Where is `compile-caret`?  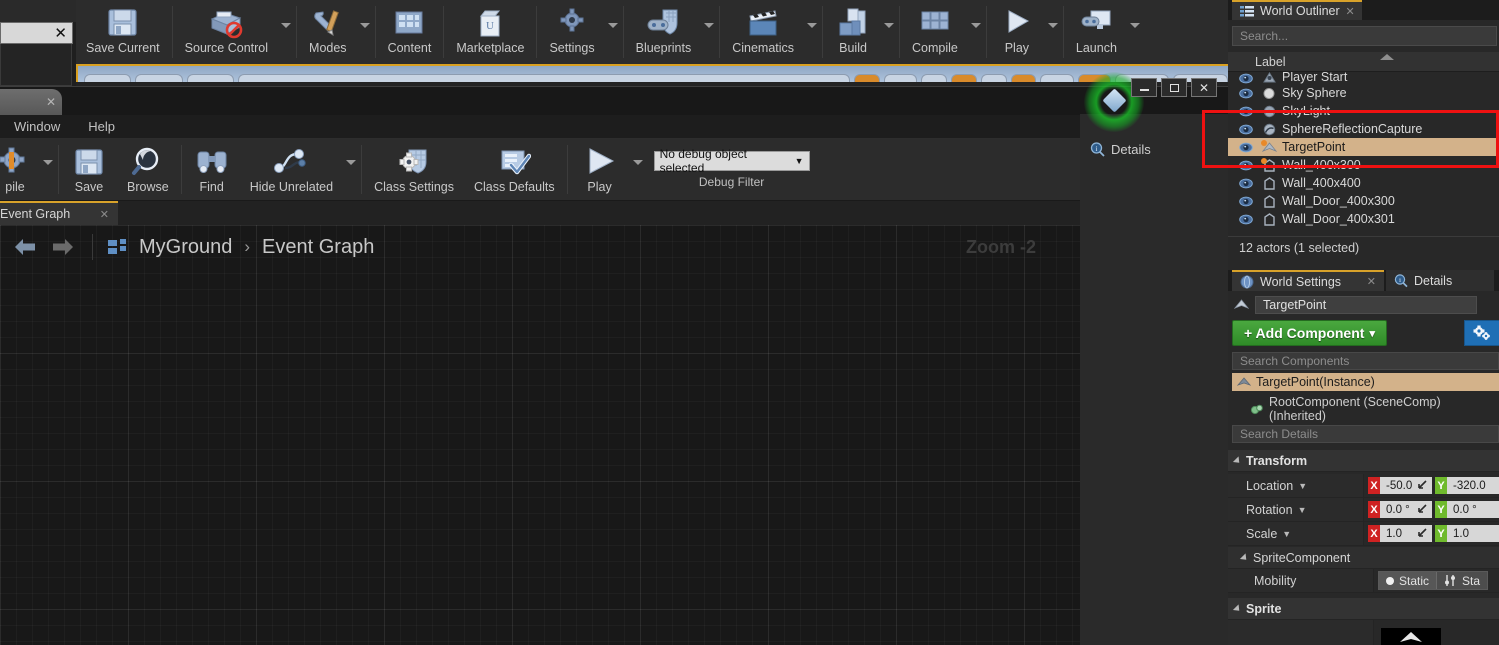
compile-caret is located at coordinates (976, 32).